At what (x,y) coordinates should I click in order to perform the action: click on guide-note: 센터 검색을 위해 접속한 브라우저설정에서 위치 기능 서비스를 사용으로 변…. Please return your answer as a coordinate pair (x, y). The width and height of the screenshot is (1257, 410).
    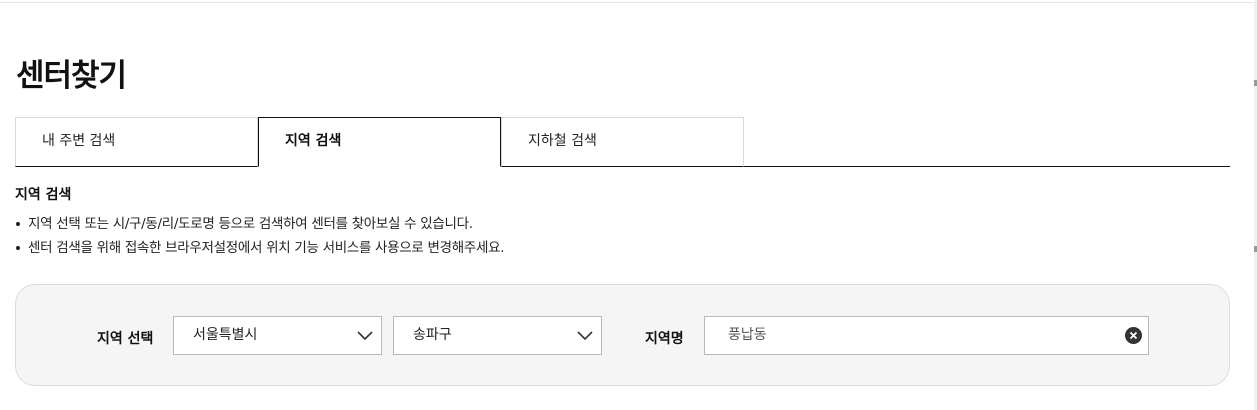
    Looking at the image, I should click on (260, 248).